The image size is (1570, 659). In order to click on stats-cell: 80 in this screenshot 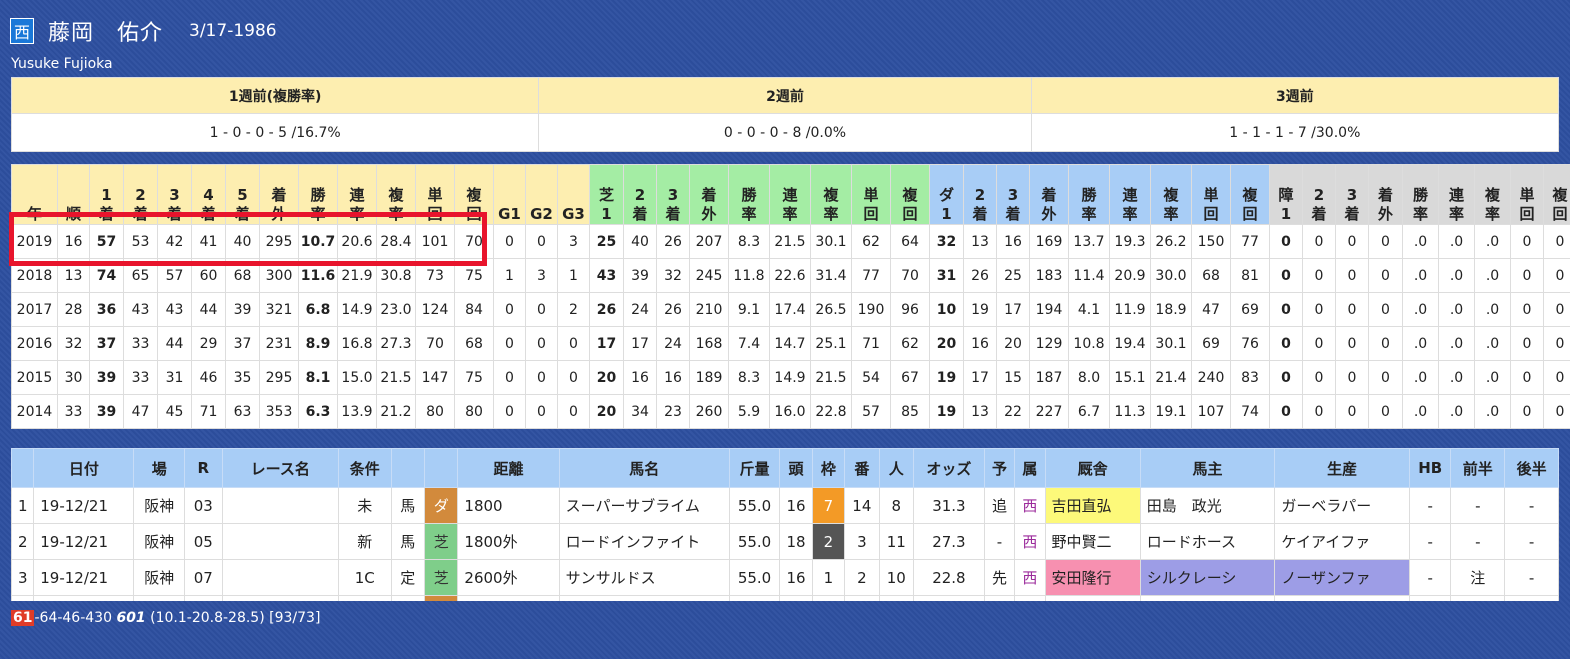, I will do `click(435, 411)`.